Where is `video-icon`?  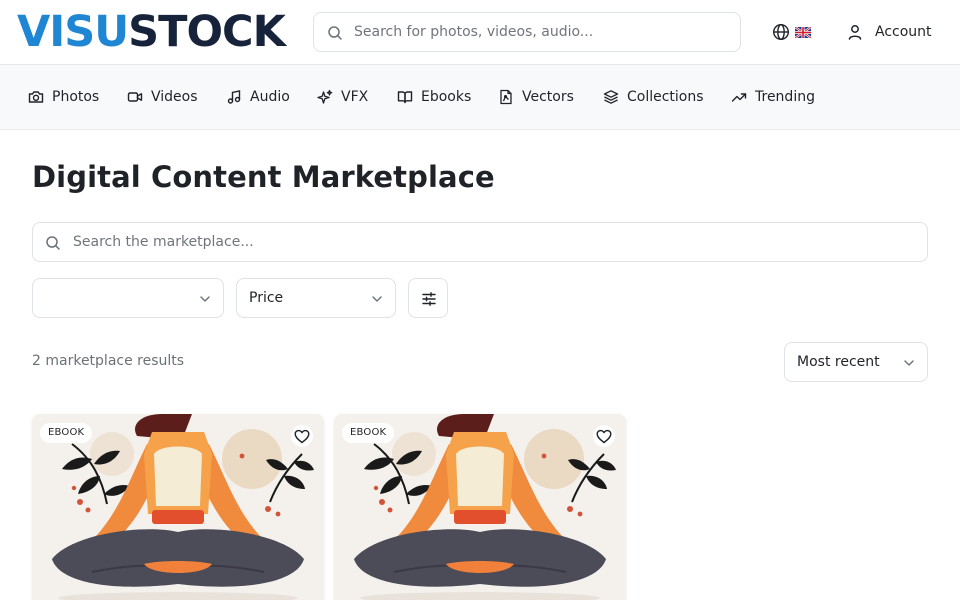 video-icon is located at coordinates (135, 97).